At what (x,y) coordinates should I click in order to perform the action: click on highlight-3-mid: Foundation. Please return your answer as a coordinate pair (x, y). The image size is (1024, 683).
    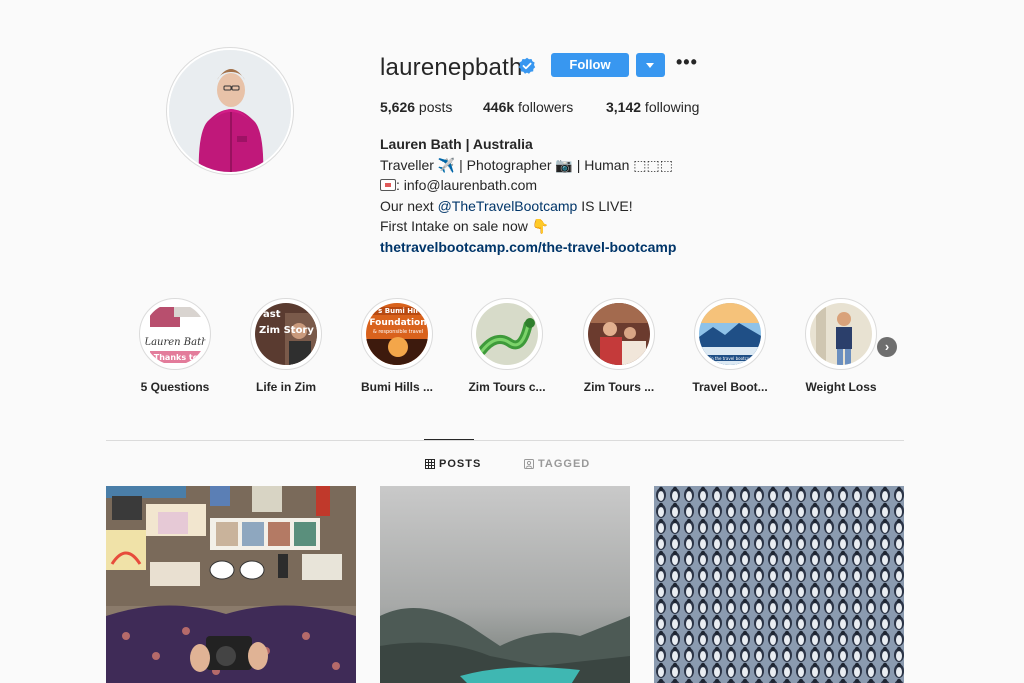
    Looking at the image, I should click on (397, 323).